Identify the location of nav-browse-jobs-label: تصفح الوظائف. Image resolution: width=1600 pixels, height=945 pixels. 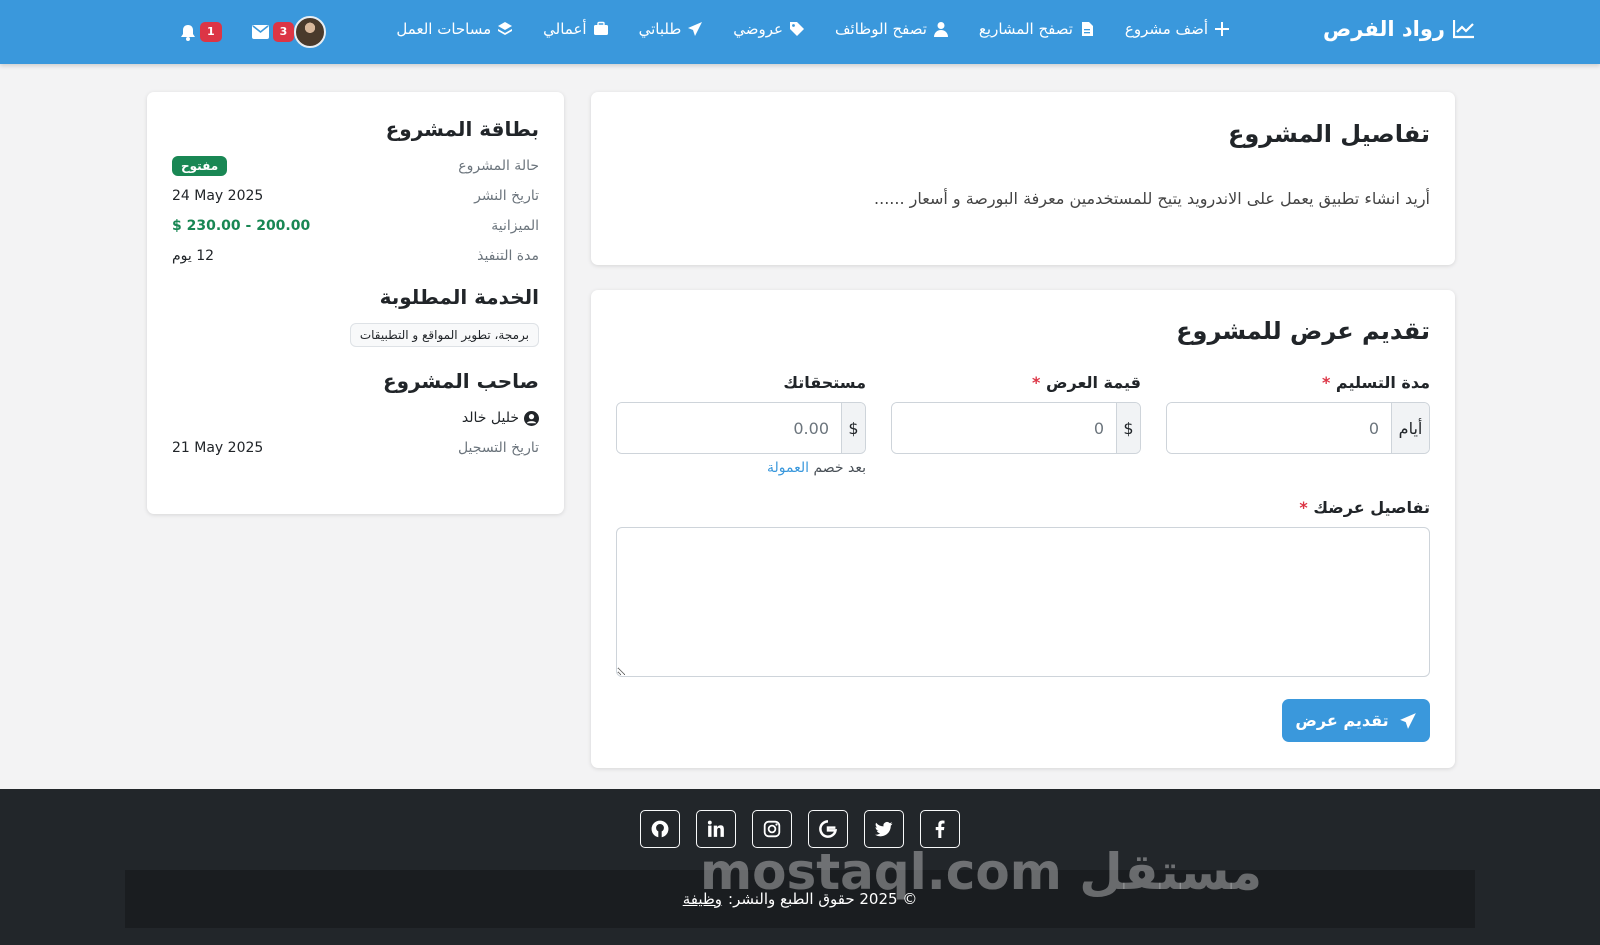
(881, 29).